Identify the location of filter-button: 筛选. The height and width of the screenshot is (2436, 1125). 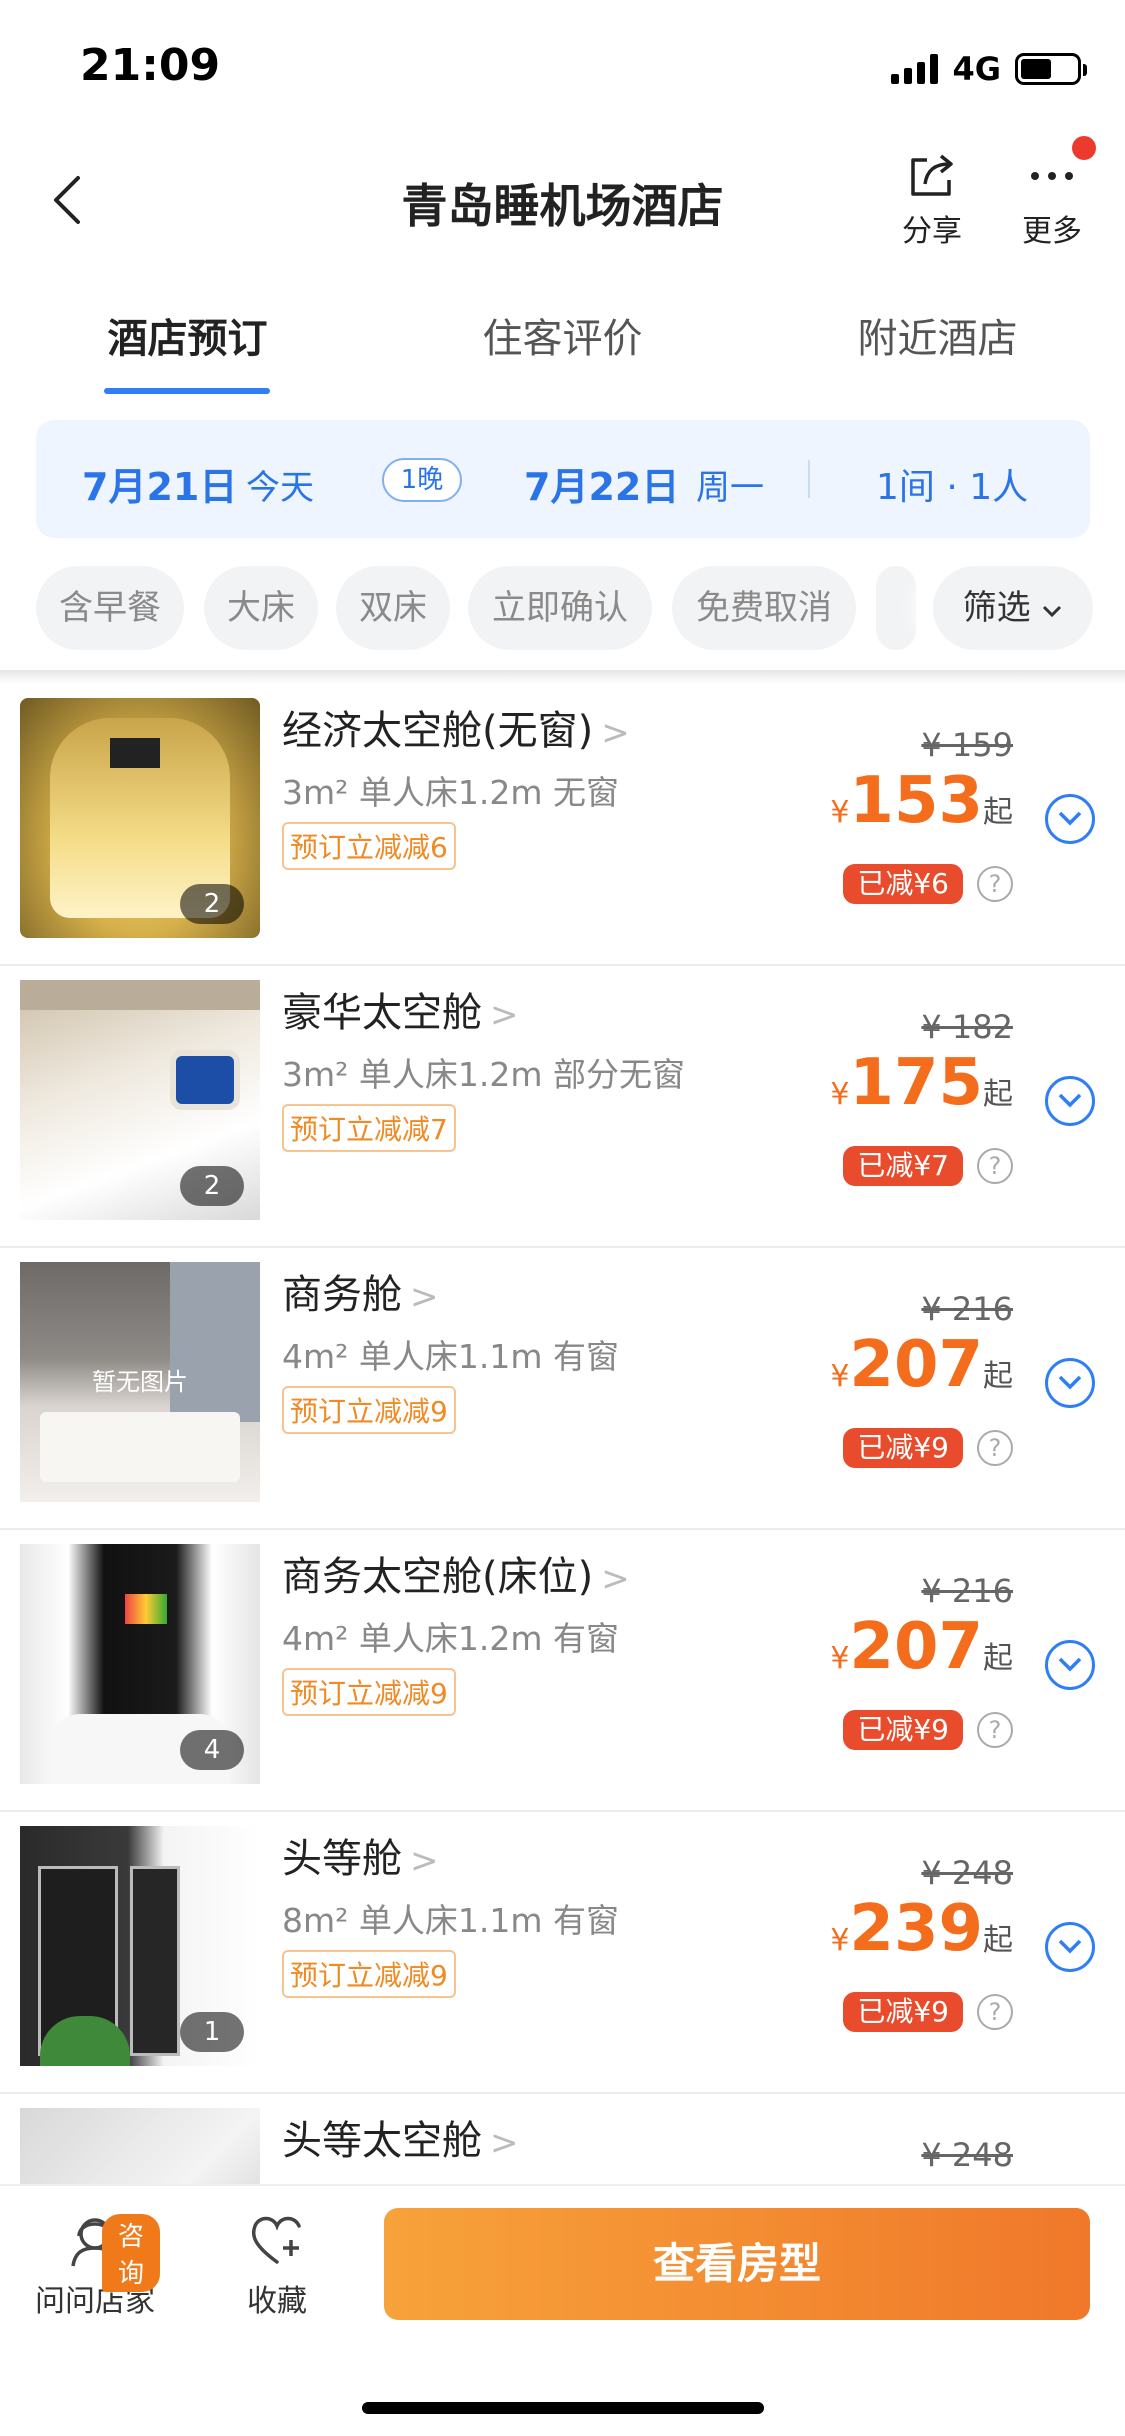
(1013, 608).